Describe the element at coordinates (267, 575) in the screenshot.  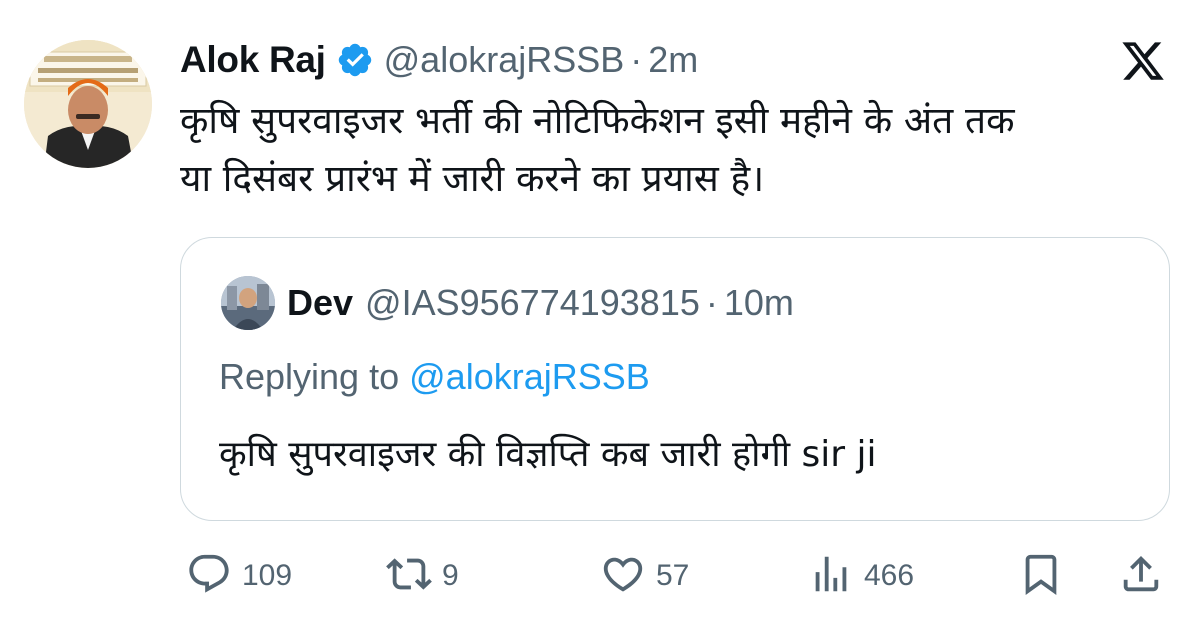
I see `reply-count: 109` at that location.